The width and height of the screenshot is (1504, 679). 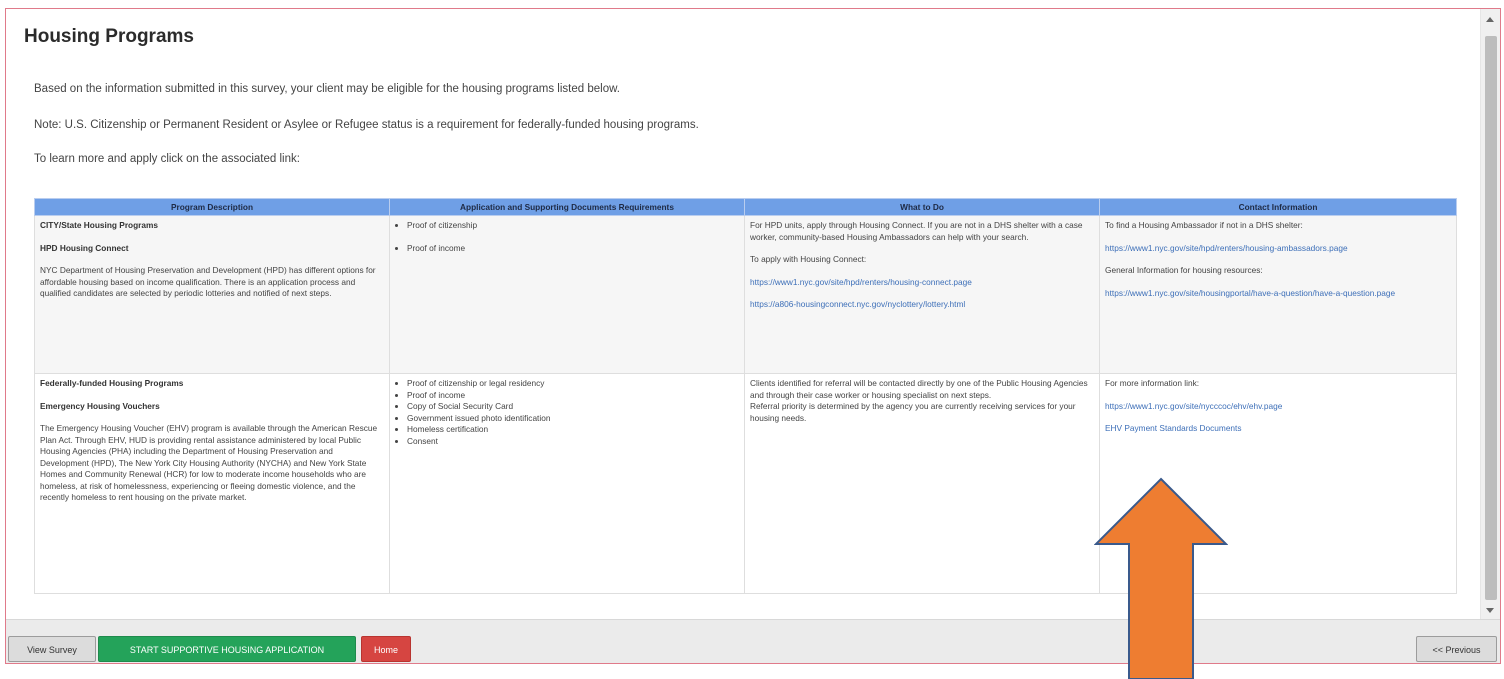 What do you see at coordinates (1456, 649) in the screenshot?
I see `previous-button: << Previous` at bounding box center [1456, 649].